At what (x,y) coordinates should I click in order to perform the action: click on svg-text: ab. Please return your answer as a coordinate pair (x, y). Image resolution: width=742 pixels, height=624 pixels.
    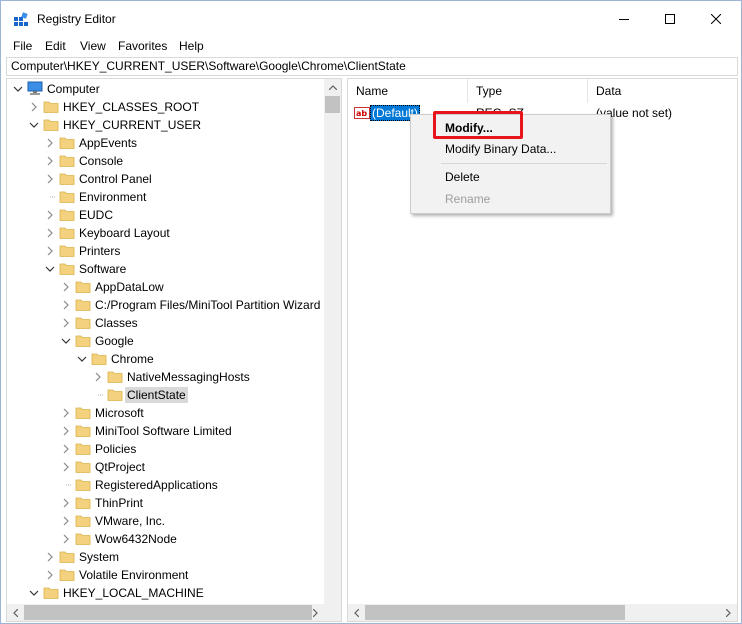
    Looking at the image, I should click on (361, 113).